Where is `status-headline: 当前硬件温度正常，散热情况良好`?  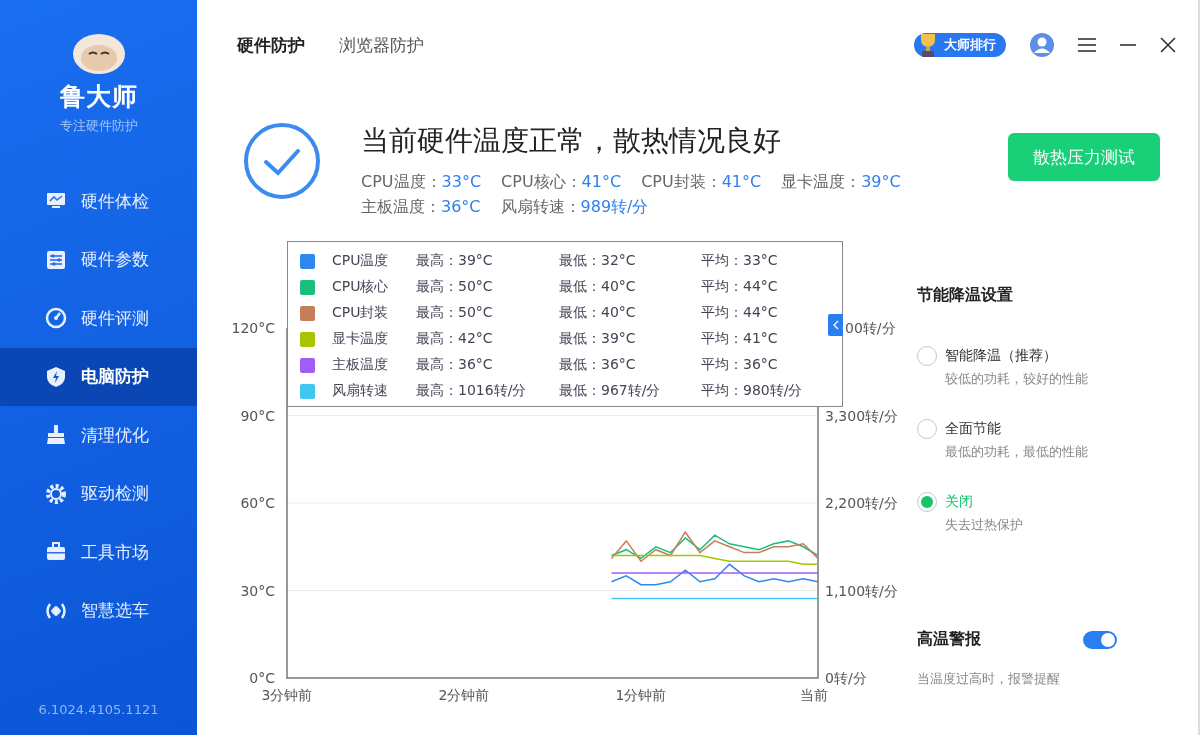
status-headline: 当前硬件温度正常，散热情况良好 is located at coordinates (571, 141).